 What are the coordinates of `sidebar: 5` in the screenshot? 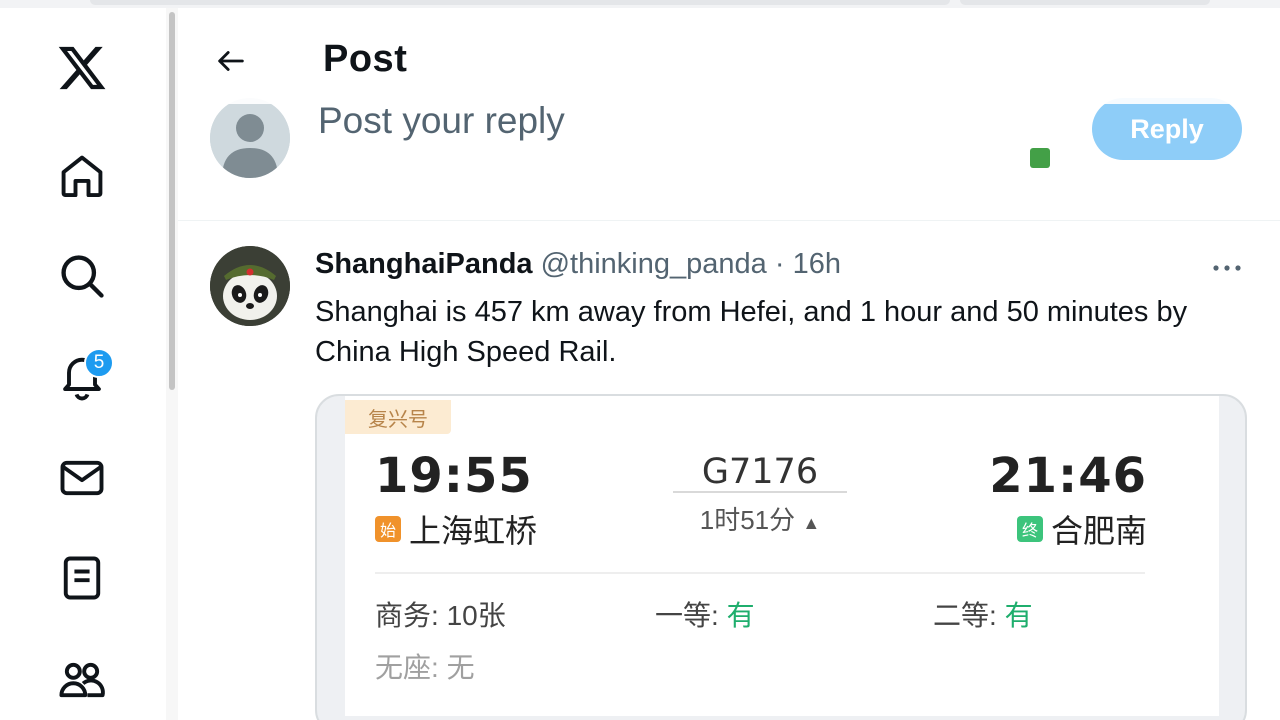 It's located at (83, 364).